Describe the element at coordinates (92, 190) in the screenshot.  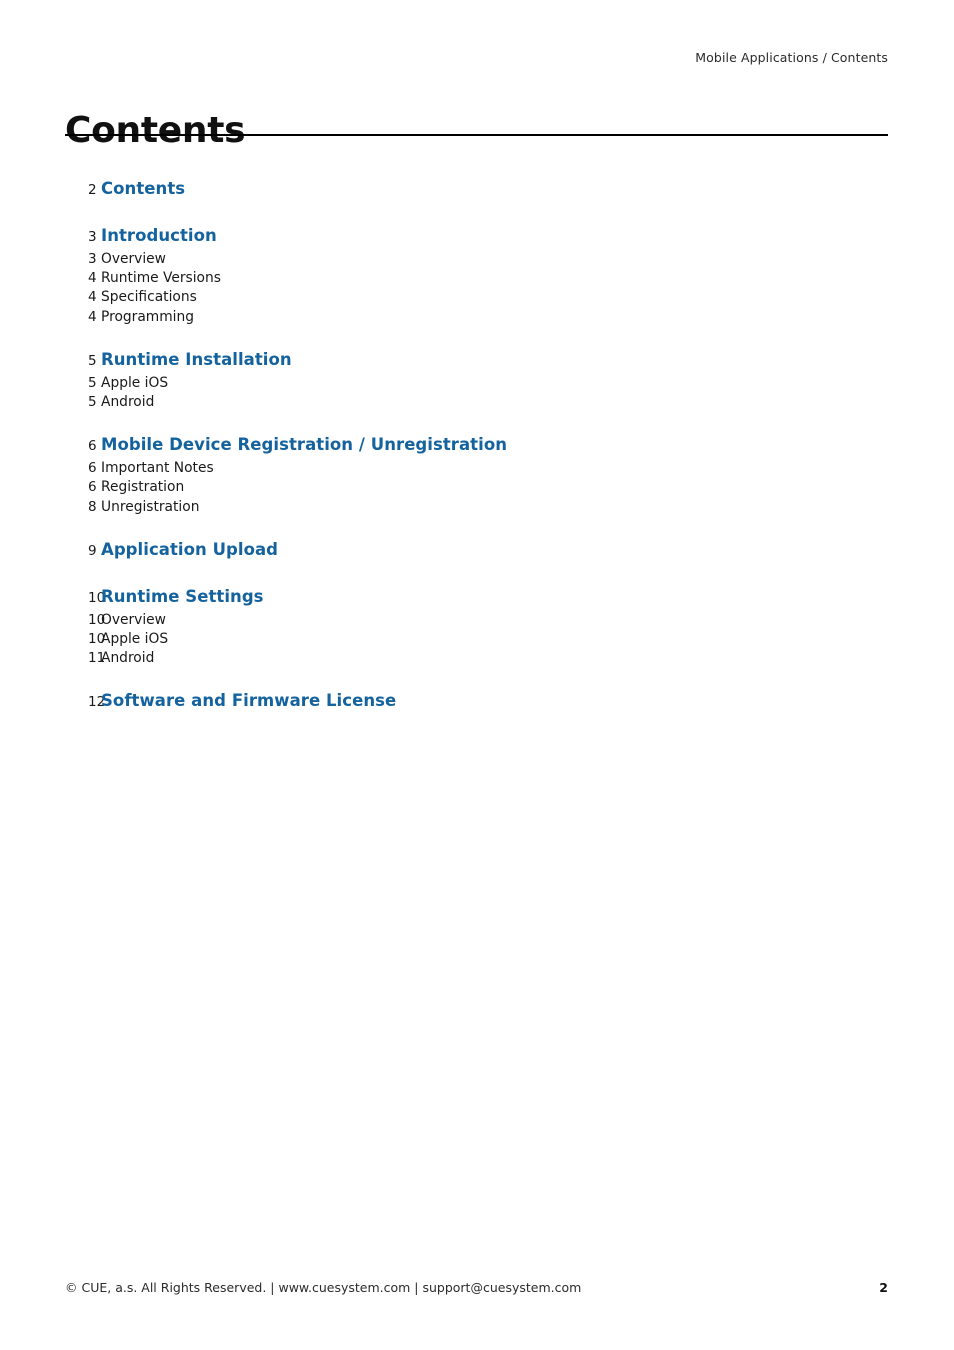
I see `toc-page-number: 2` at that location.